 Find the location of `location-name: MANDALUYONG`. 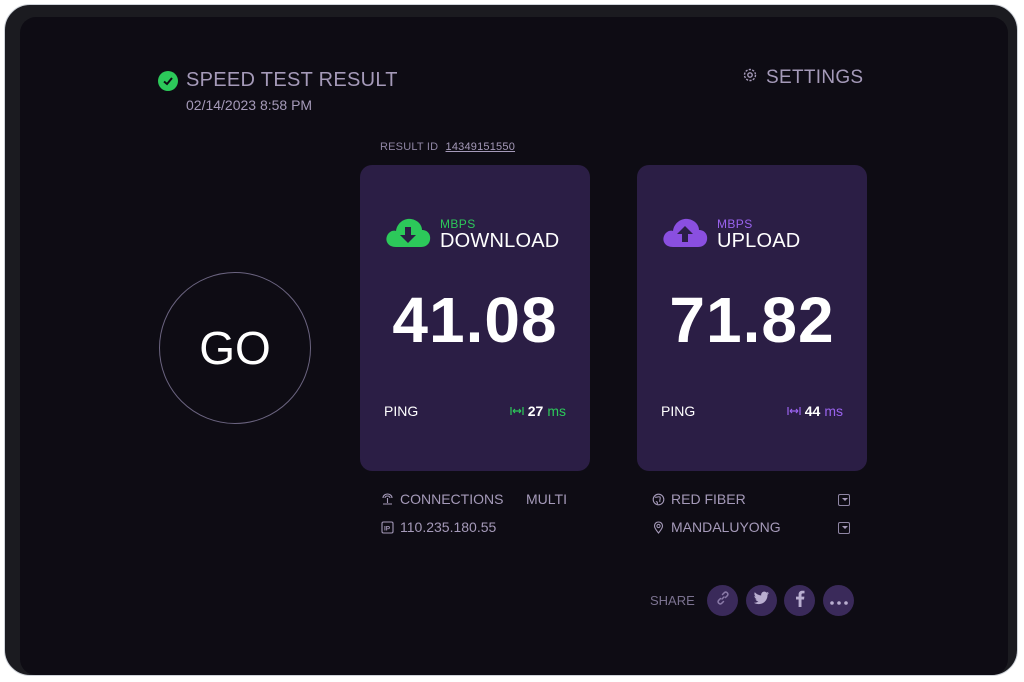

location-name: MANDALUYONG is located at coordinates (726, 527).